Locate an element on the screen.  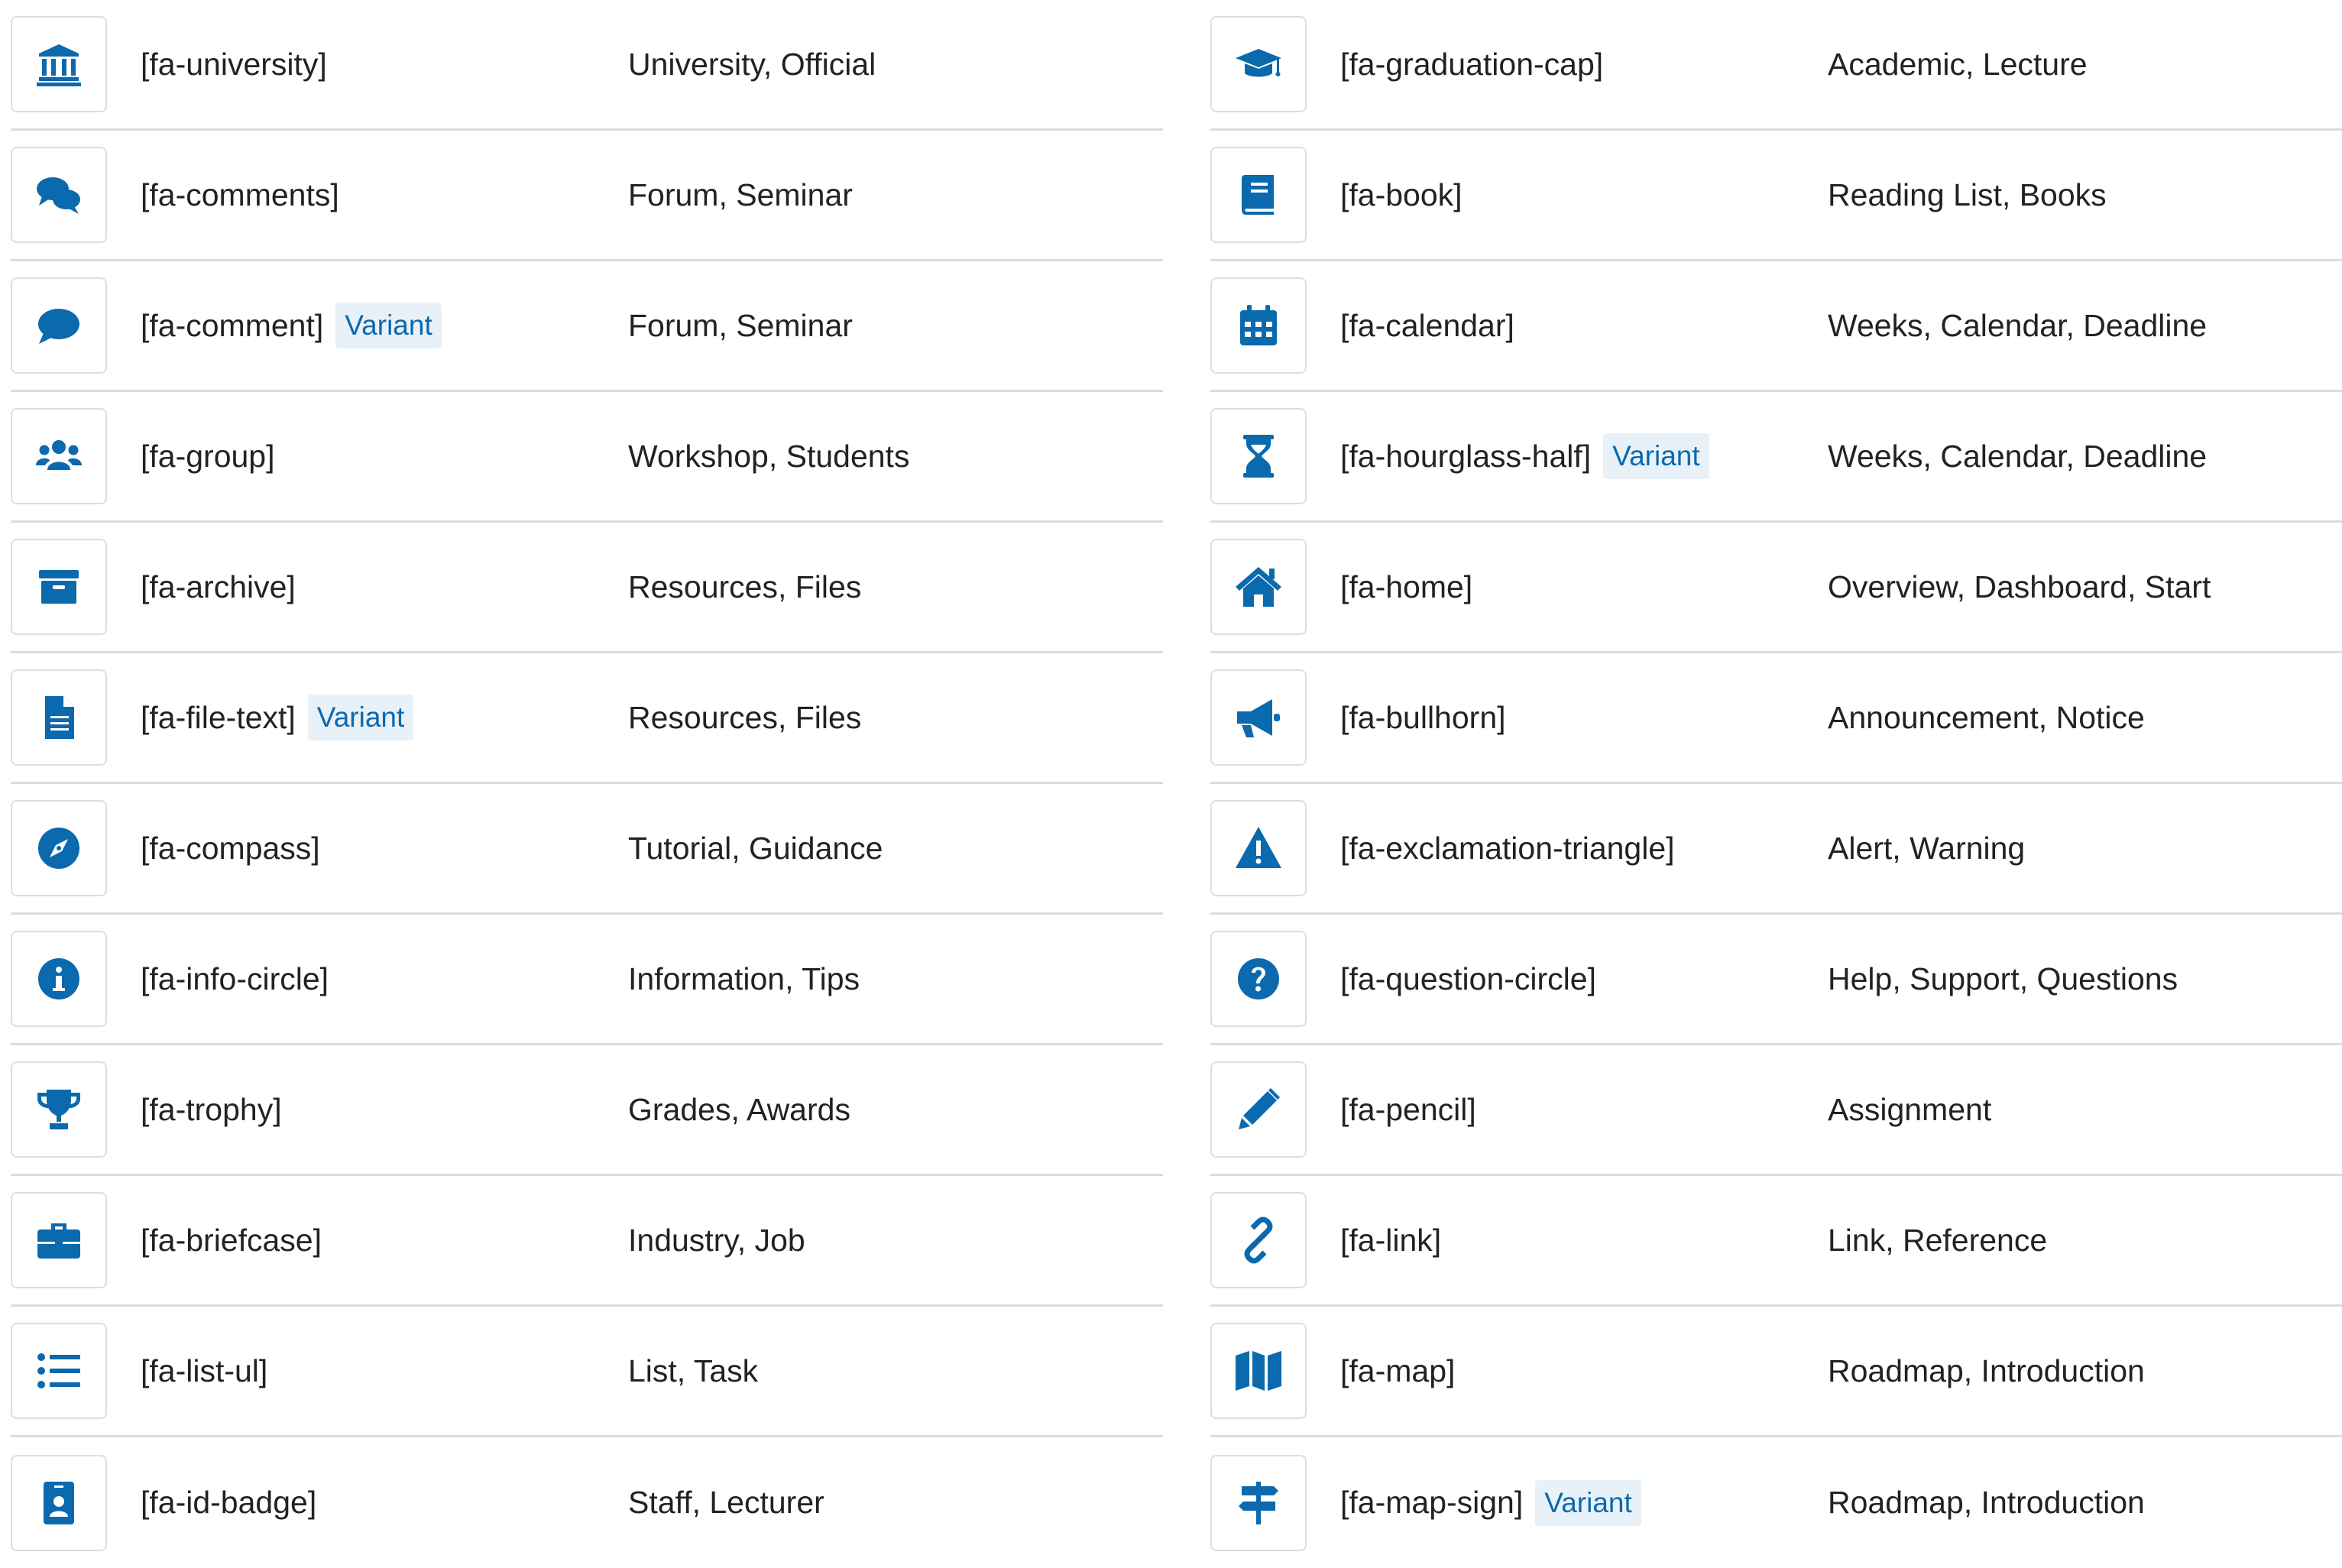
icon-row: [fa-archive] Resources, Files is located at coordinates (587, 588).